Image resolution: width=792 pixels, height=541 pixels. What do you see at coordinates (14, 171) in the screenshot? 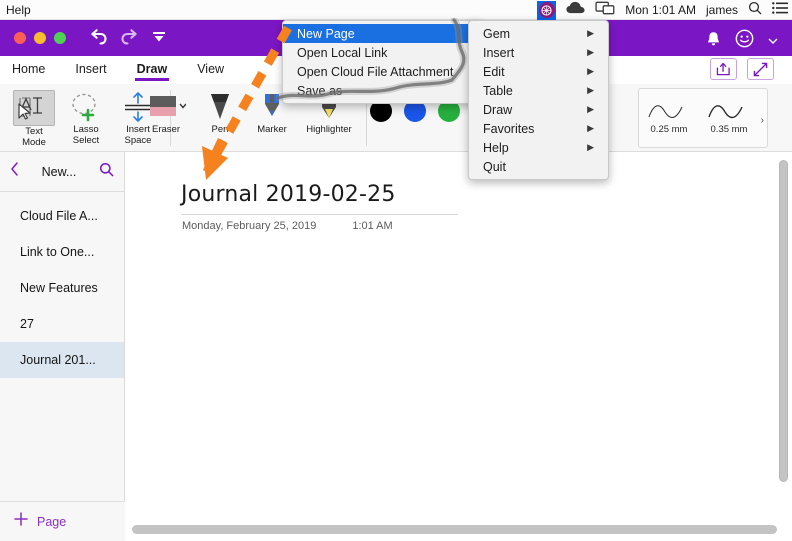
I see `chevron-left-icon` at bounding box center [14, 171].